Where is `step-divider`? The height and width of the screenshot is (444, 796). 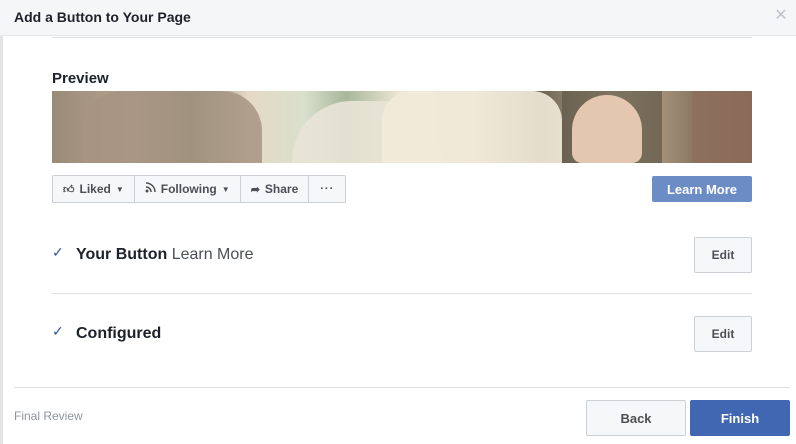
step-divider is located at coordinates (402, 293).